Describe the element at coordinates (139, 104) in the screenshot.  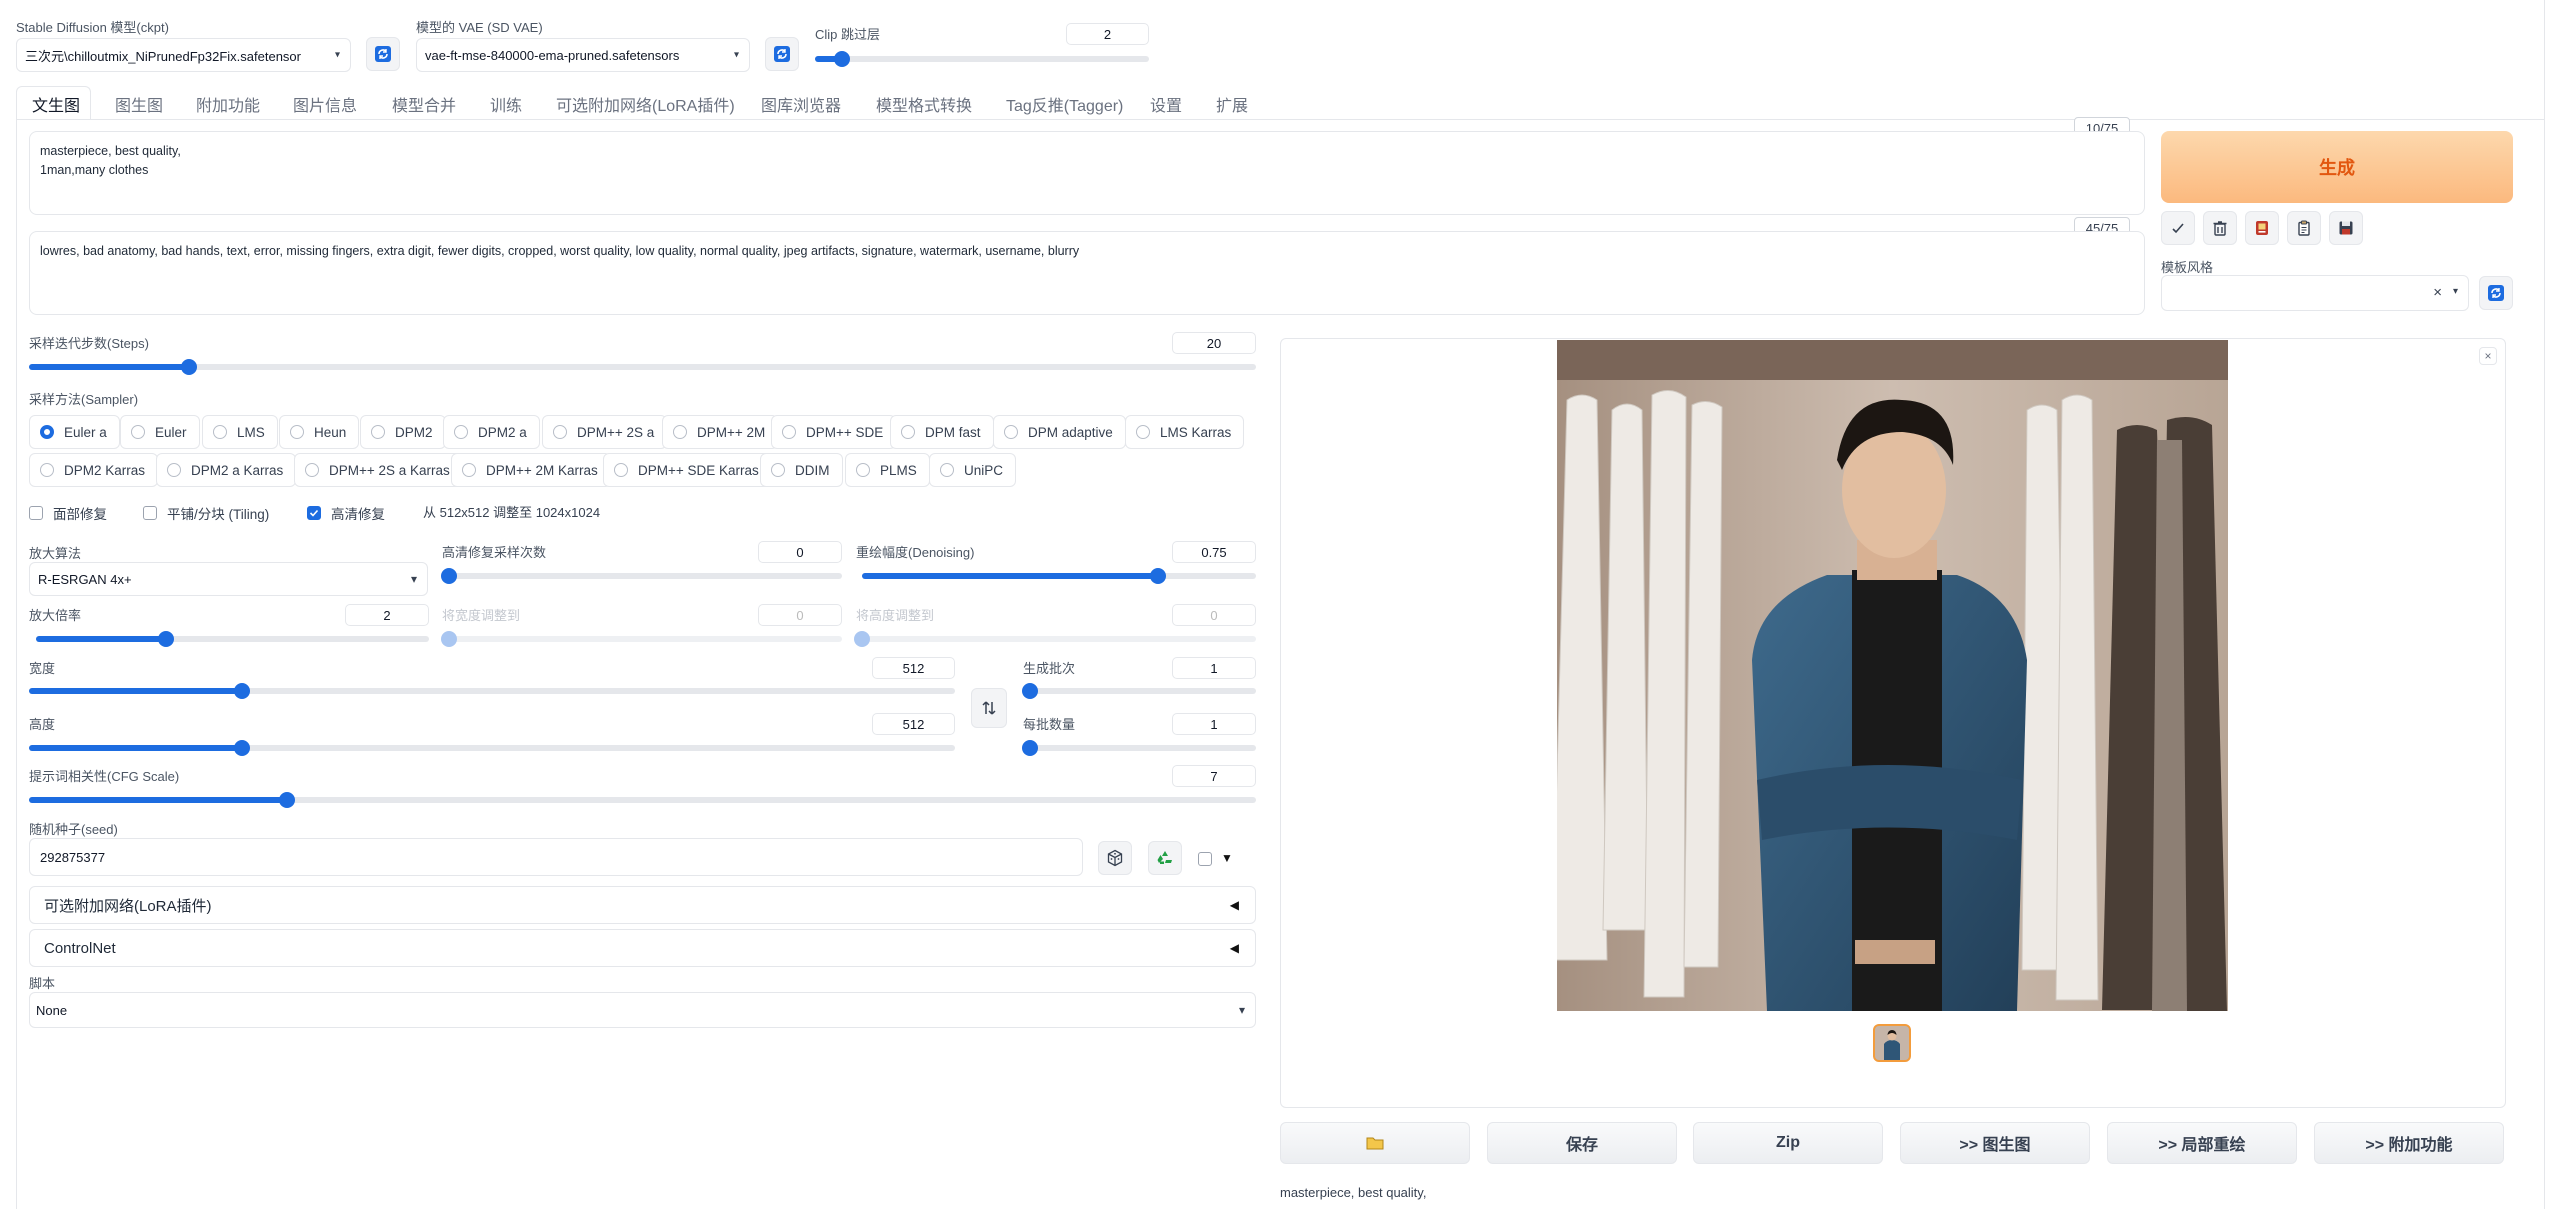
I see `tab-img2img: 图生图` at that location.